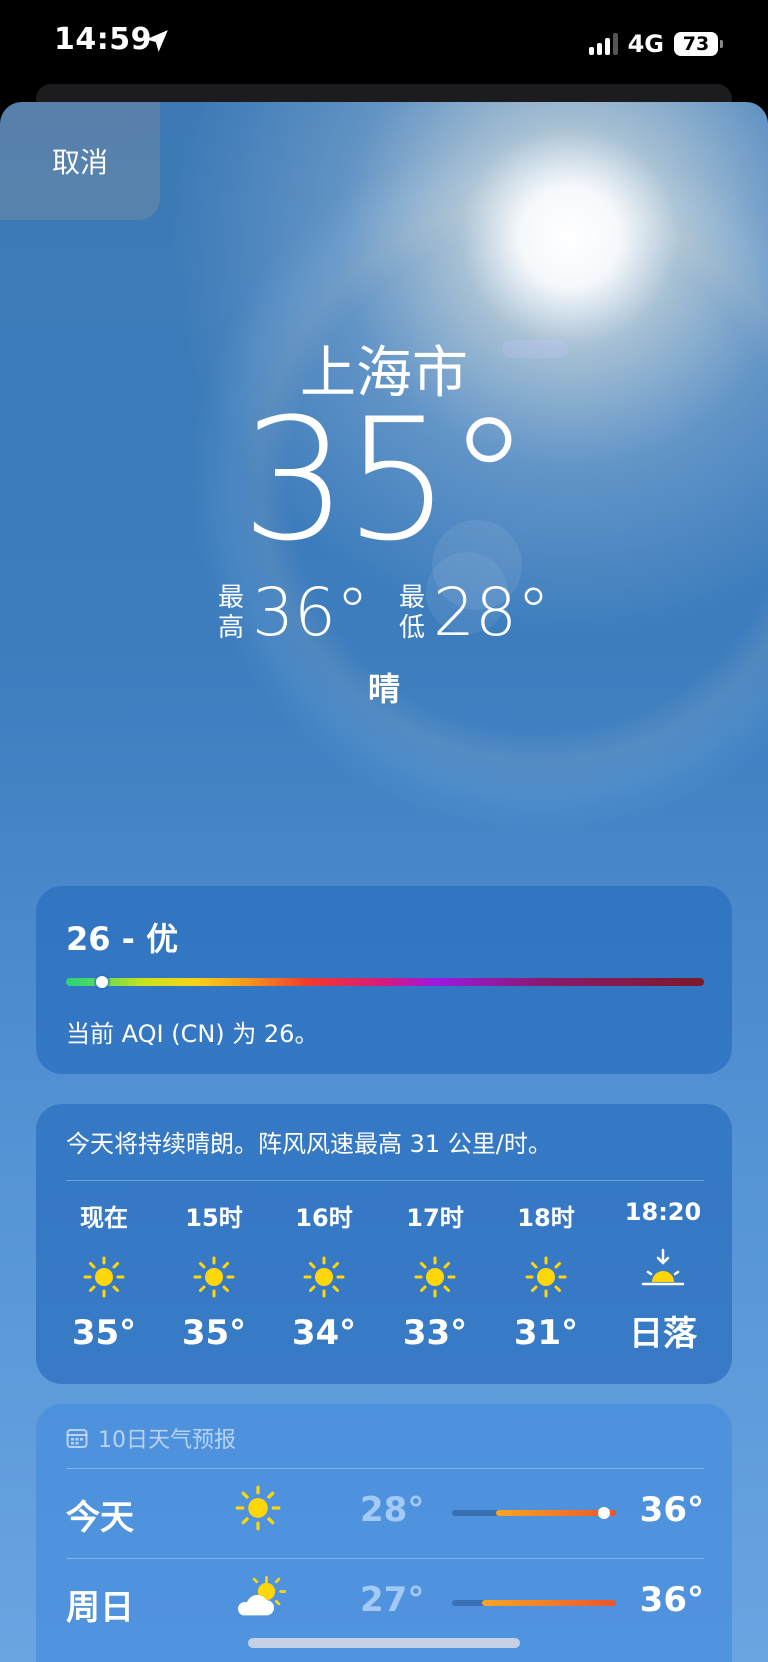  What do you see at coordinates (392, 1600) in the screenshot?
I see `low-temp: 27°` at bounding box center [392, 1600].